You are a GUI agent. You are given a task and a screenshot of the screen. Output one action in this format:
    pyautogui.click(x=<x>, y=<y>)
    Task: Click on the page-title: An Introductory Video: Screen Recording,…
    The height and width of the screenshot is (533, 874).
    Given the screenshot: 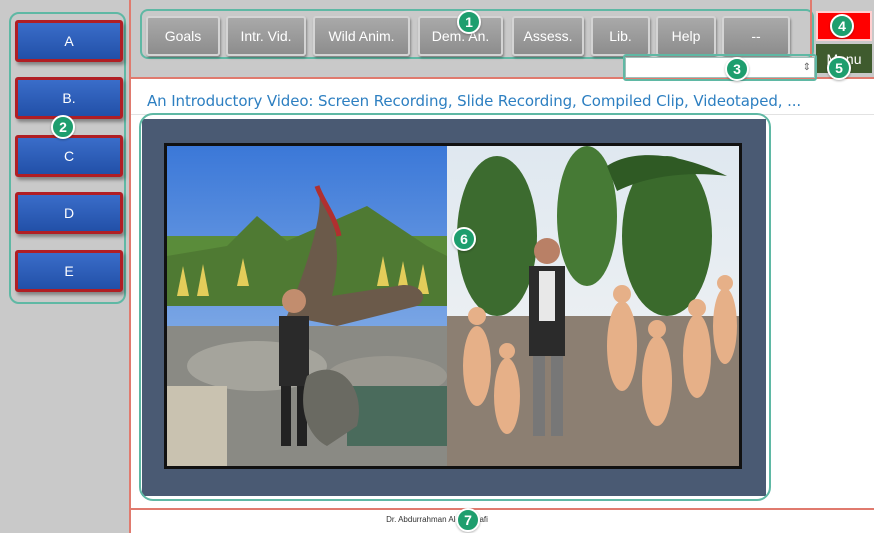 What is the action you would take?
    pyautogui.click(x=474, y=101)
    